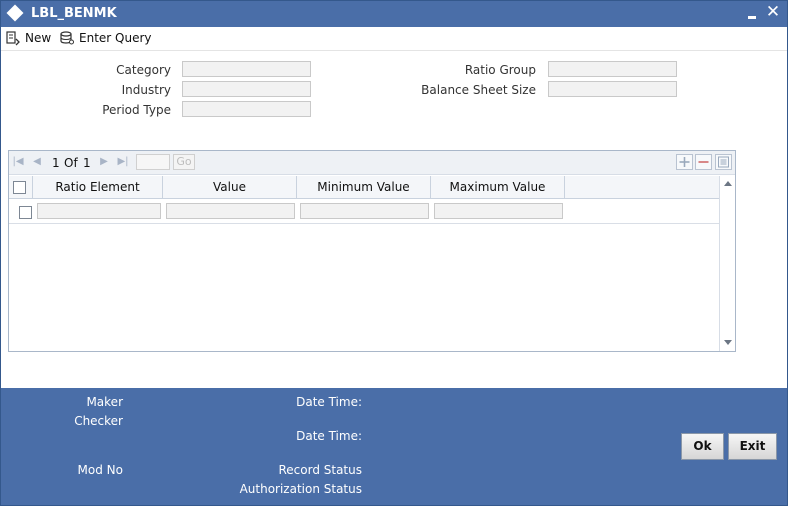 The height and width of the screenshot is (506, 788). What do you see at coordinates (478, 90) in the screenshot?
I see `balance-sheet-size-label: Balance Sheet Size` at bounding box center [478, 90].